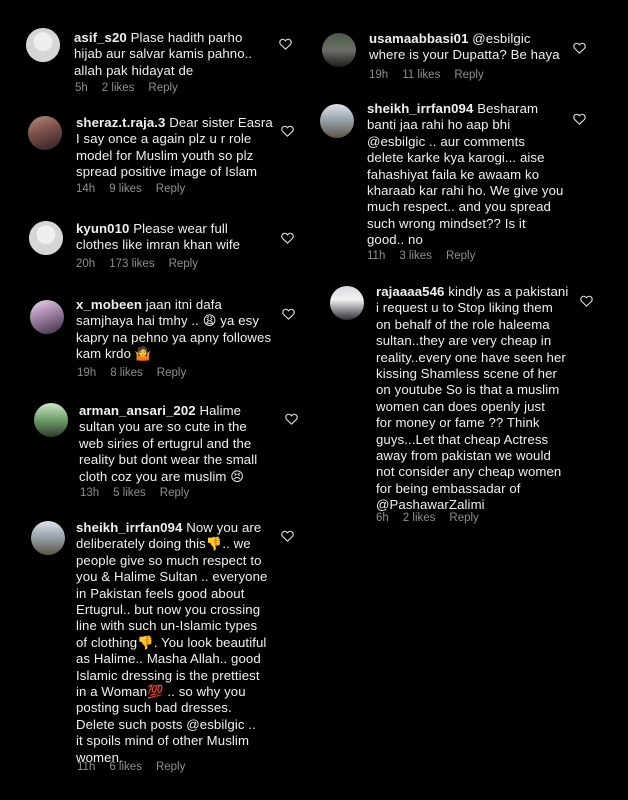 Image resolution: width=628 pixels, height=800 pixels. I want to click on comment-username: rajaaaa546, so click(410, 291).